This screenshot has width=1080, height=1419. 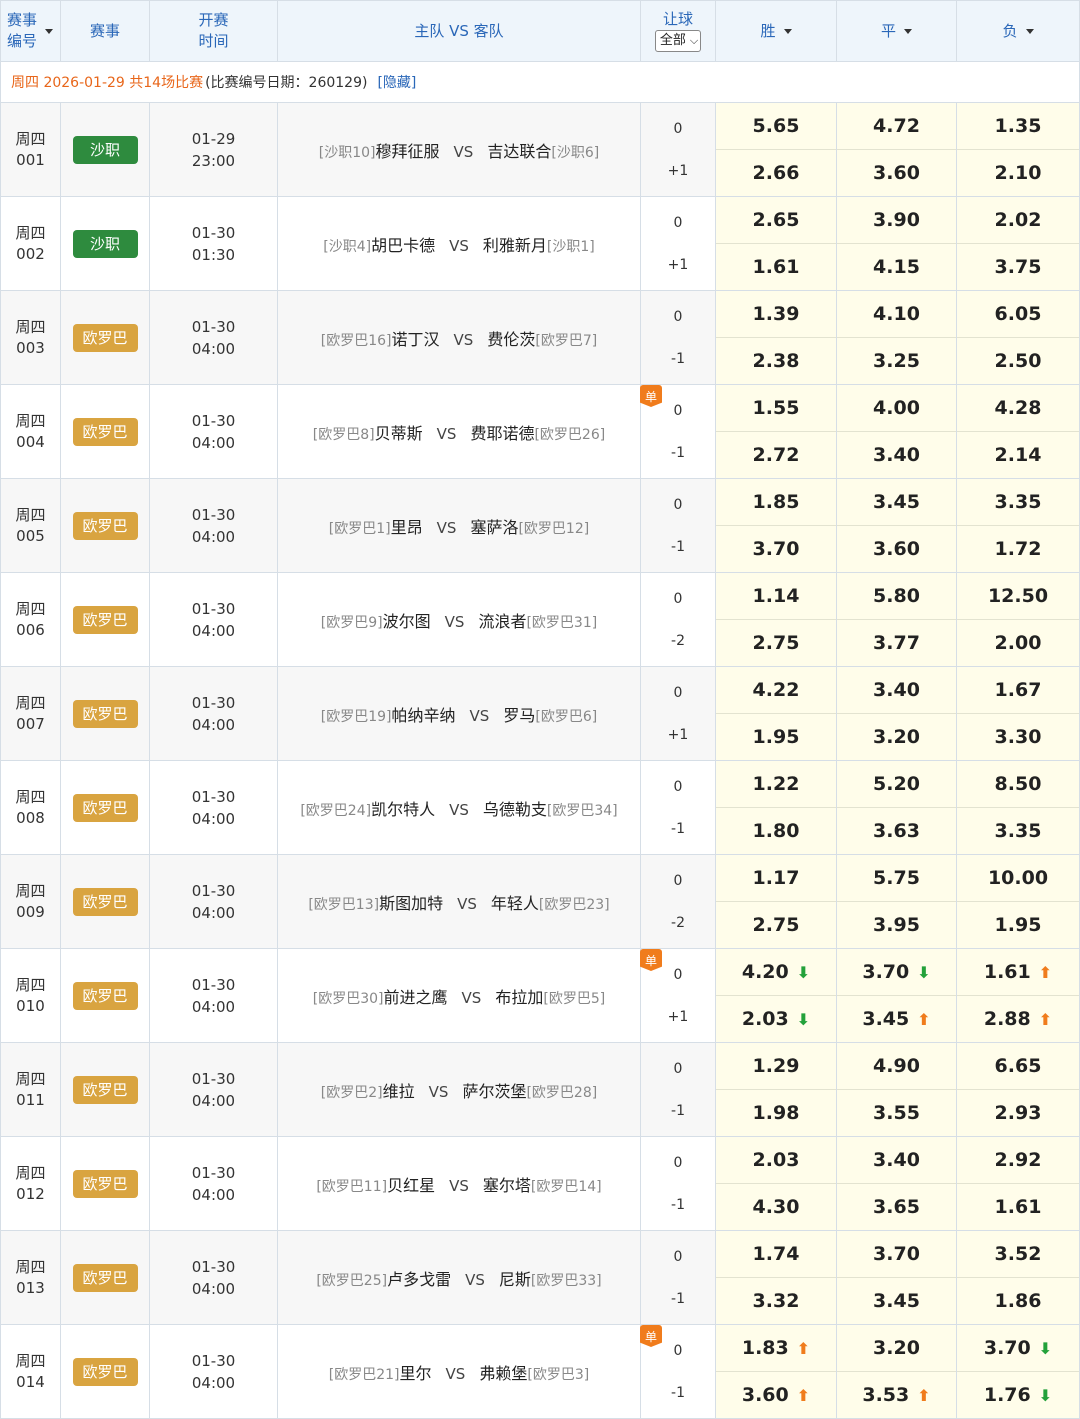 I want to click on win-odds: 1.74, so click(x=776, y=1254).